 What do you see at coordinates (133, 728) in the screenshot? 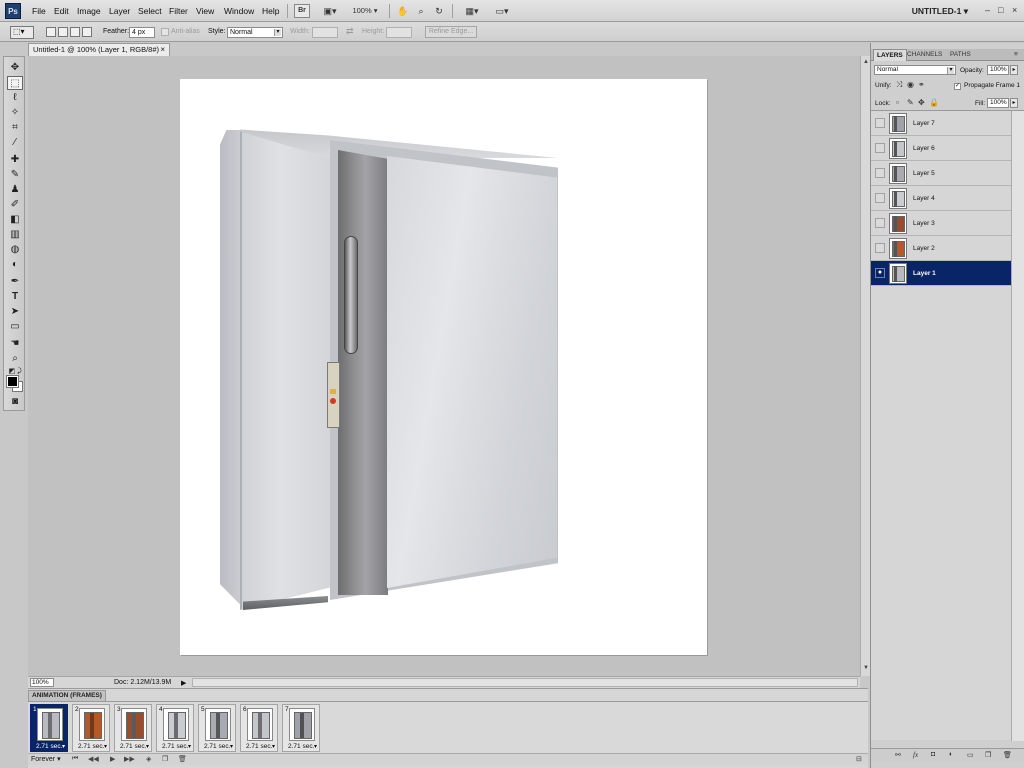
I see `animation-frame: 3 2.71 sec. ▾` at bounding box center [133, 728].